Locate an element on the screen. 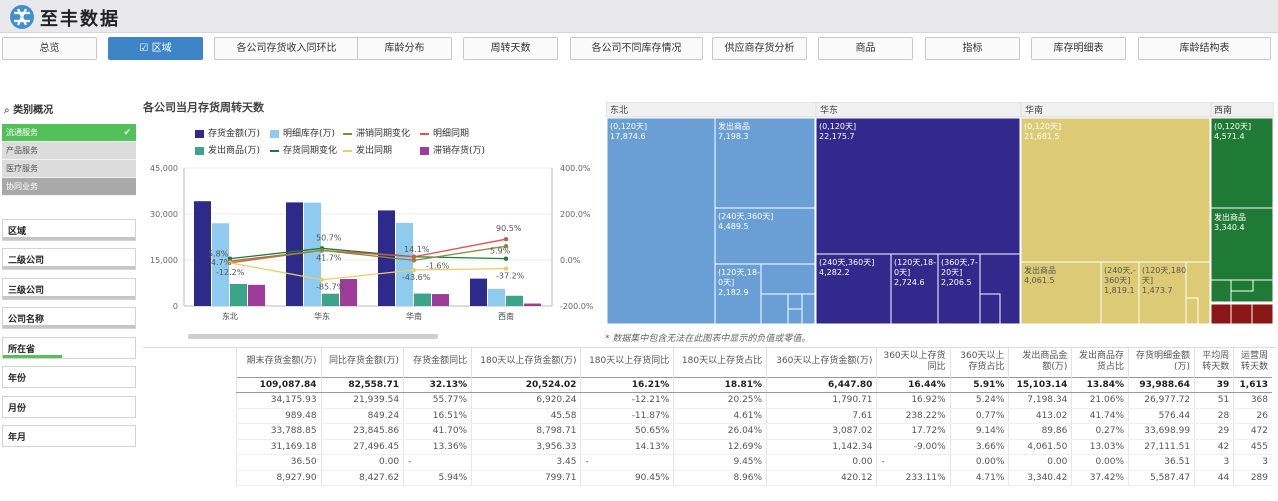 The height and width of the screenshot is (501, 1278). tab-overview: 总览 is located at coordinates (49, 48).